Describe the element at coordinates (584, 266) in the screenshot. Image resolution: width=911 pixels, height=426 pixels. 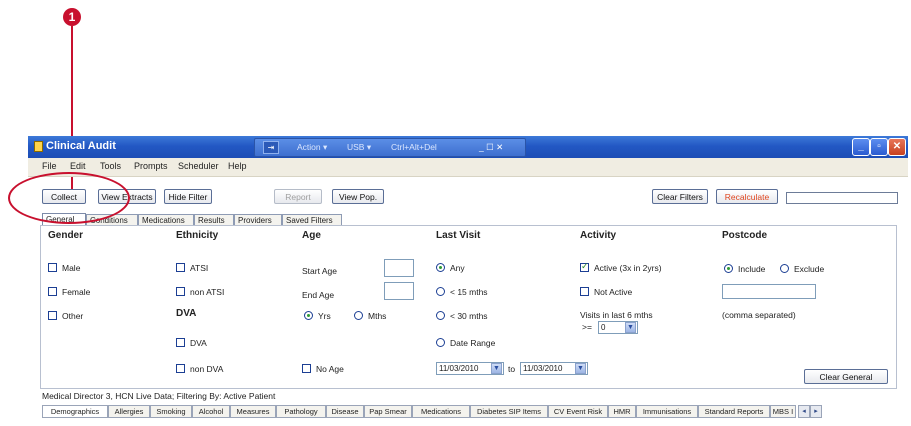
I see `active-checkbox` at that location.